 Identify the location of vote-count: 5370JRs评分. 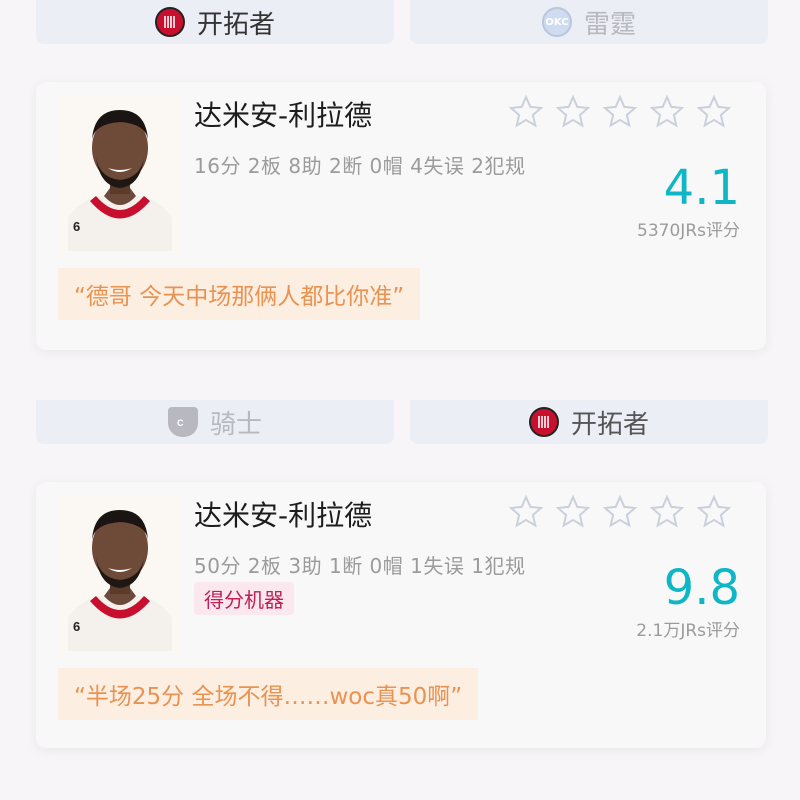
(688, 231).